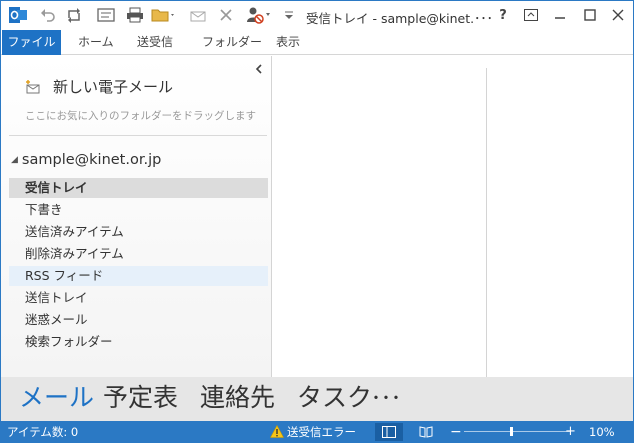  I want to click on folder-item-rss: RSS フィード, so click(138, 276).